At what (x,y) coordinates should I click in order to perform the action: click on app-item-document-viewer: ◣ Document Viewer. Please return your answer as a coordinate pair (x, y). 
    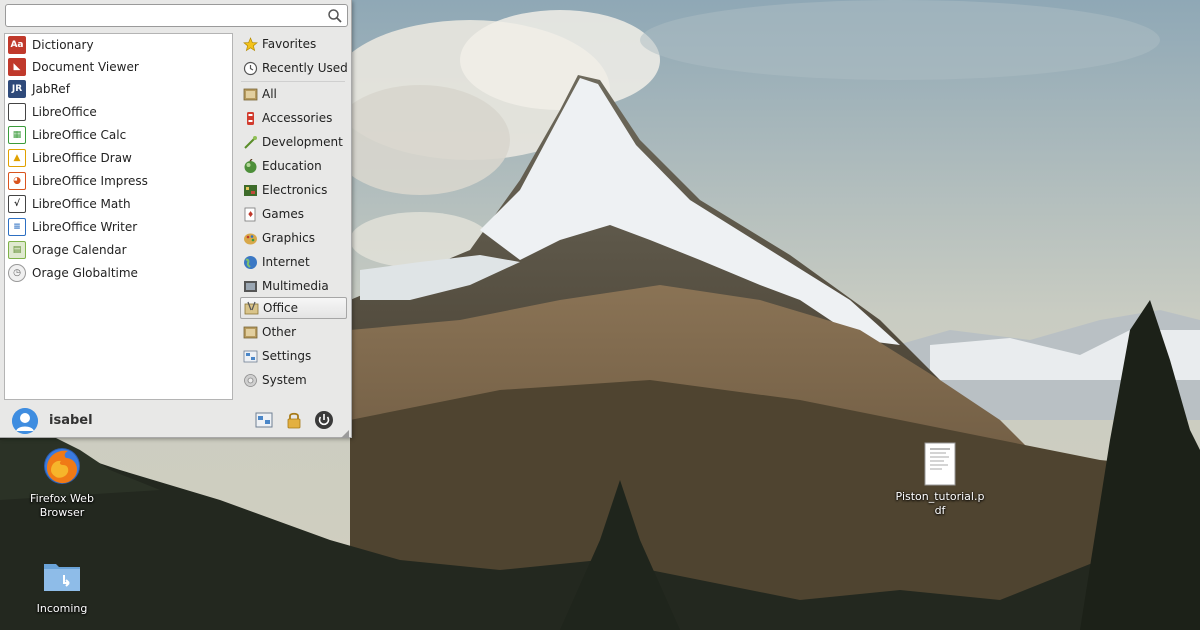
    Looking at the image, I should click on (118, 67).